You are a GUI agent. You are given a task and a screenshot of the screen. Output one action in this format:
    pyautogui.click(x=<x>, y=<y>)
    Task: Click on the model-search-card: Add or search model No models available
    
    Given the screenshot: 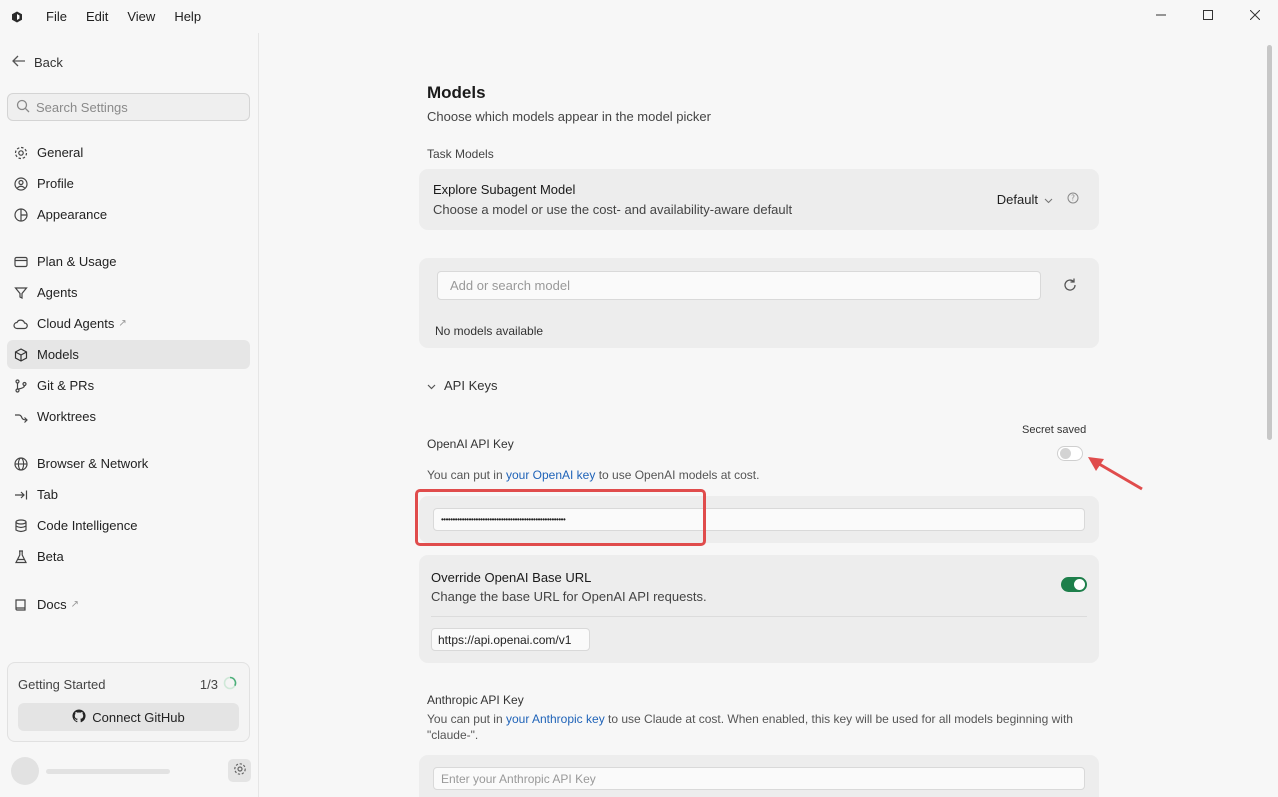 What is the action you would take?
    pyautogui.click(x=759, y=303)
    